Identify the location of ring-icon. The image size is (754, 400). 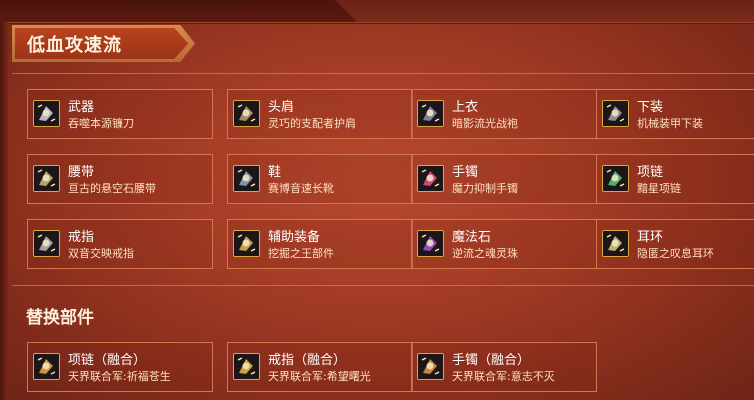
(46, 243).